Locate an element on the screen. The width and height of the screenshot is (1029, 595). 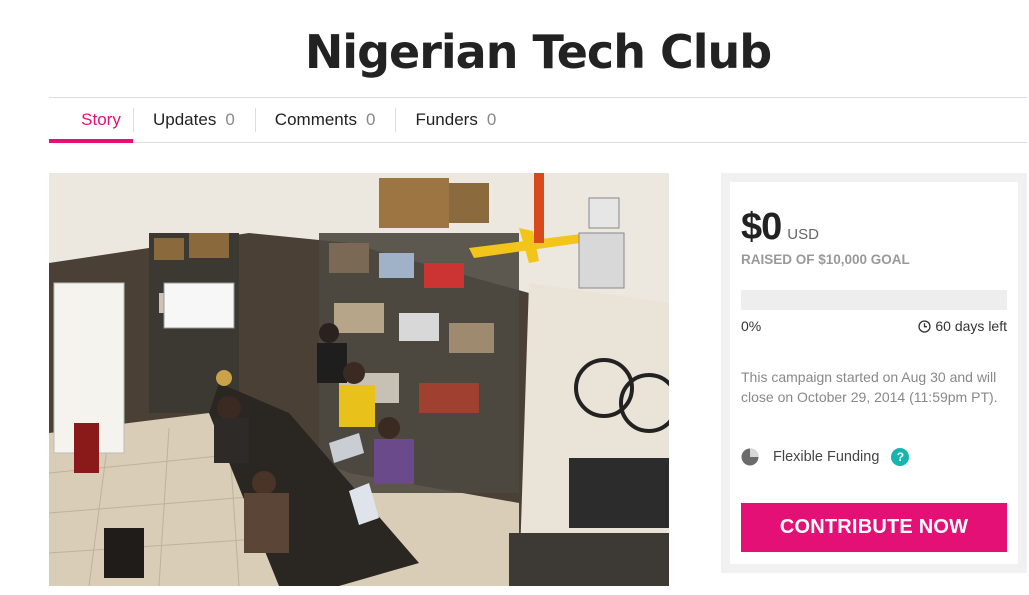
funding-type: Flexible Funding ? is located at coordinates (825, 457).